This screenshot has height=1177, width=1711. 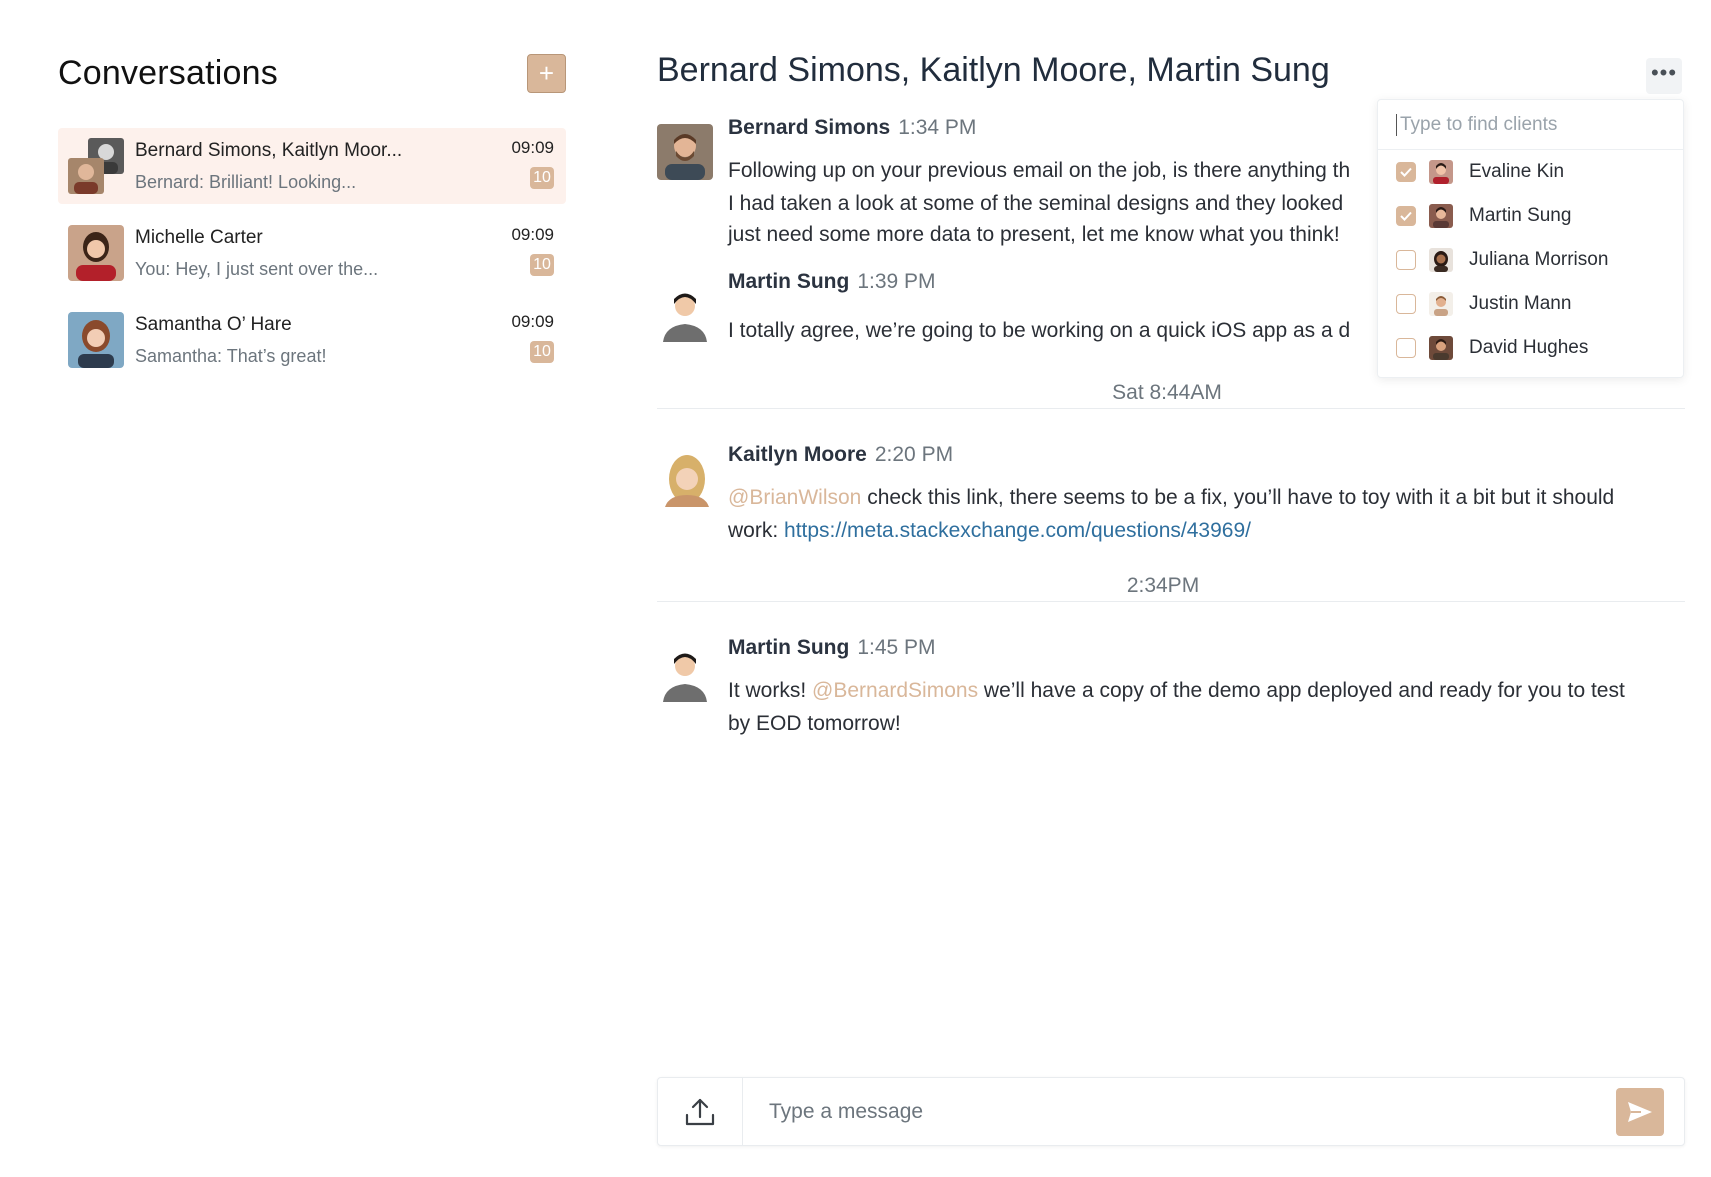 I want to click on upload-button, so click(x=700, y=1111).